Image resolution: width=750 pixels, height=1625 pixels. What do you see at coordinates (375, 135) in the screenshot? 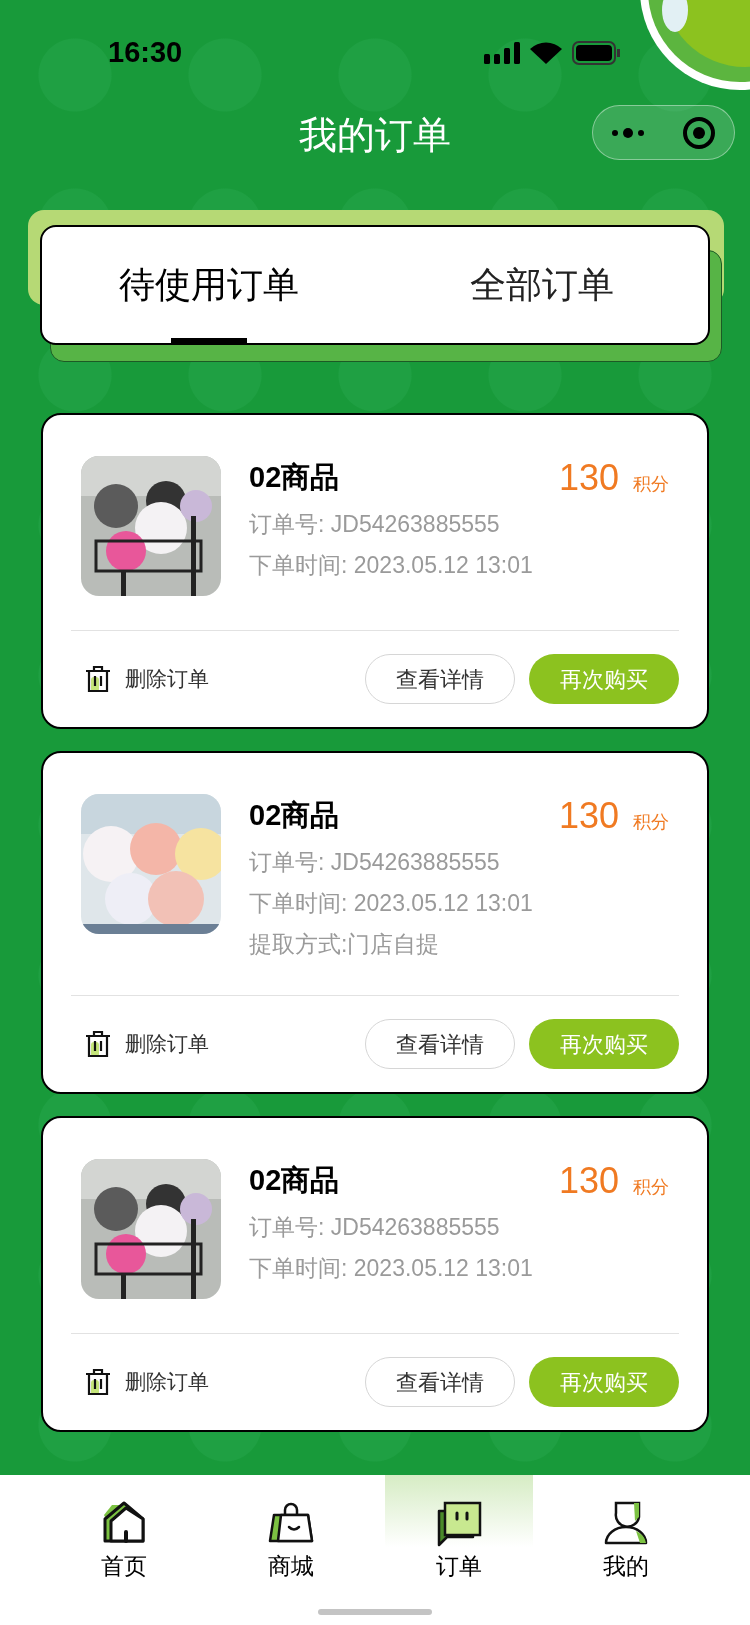
I see `page-title: 我的订单` at bounding box center [375, 135].